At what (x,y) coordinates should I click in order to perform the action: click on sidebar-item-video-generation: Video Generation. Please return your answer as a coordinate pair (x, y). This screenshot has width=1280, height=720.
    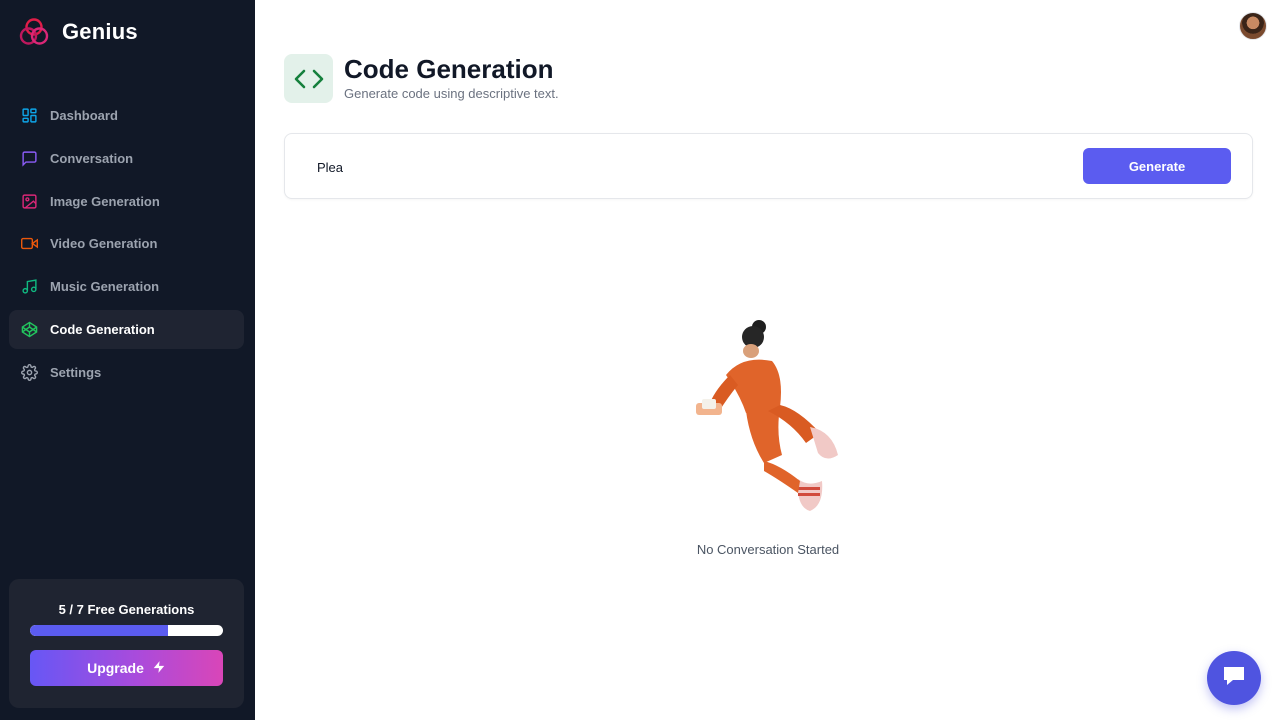
    Looking at the image, I should click on (126, 243).